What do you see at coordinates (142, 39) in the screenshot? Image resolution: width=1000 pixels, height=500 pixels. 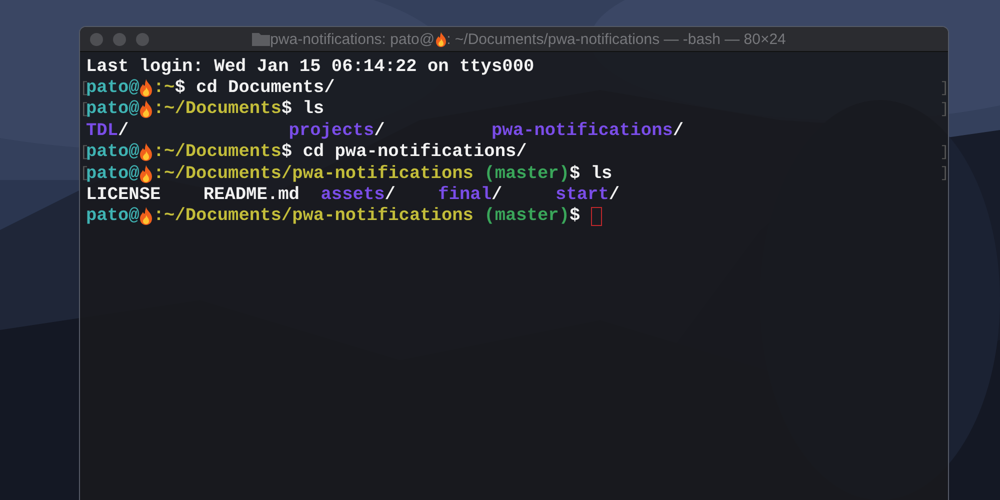 I see `zoom-button` at bounding box center [142, 39].